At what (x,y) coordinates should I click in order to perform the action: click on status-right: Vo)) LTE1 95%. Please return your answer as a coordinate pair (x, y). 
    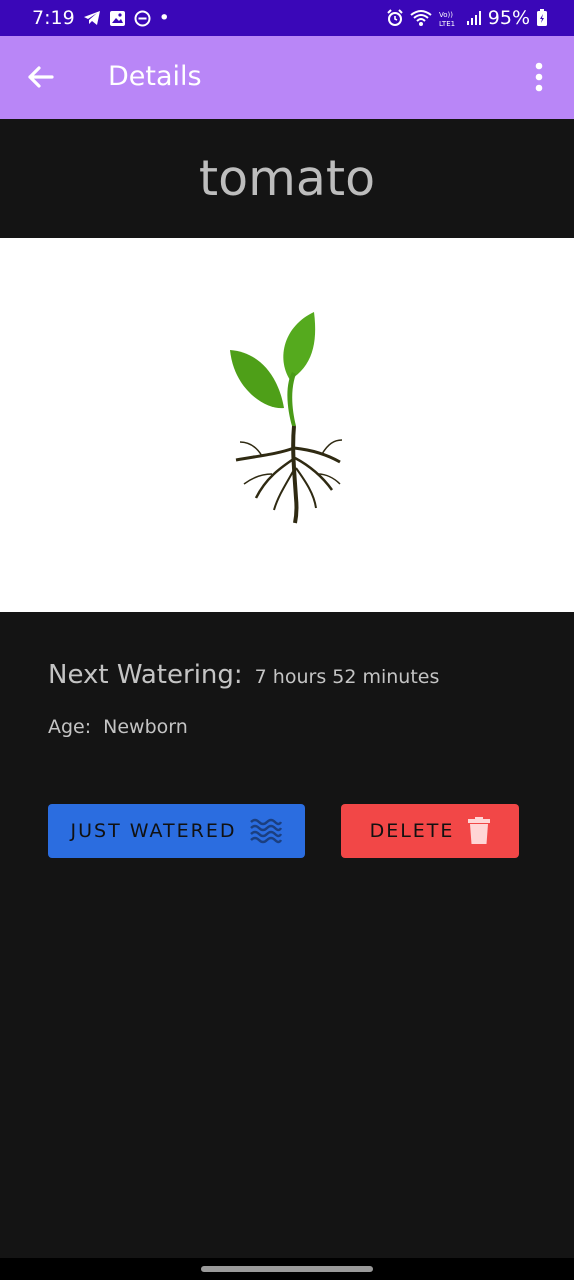
    Looking at the image, I should click on (467, 18).